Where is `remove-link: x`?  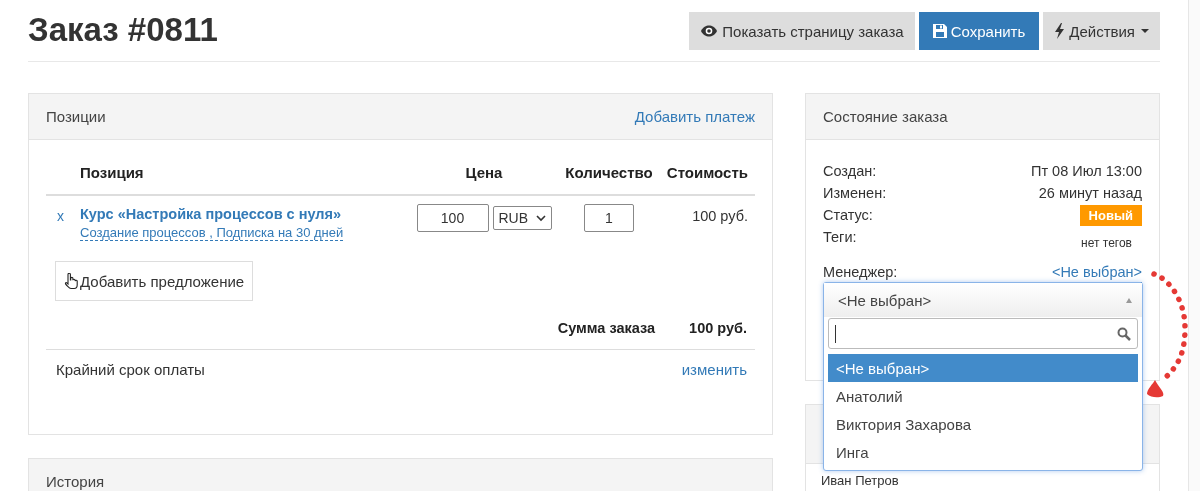
remove-link: x is located at coordinates (60, 216).